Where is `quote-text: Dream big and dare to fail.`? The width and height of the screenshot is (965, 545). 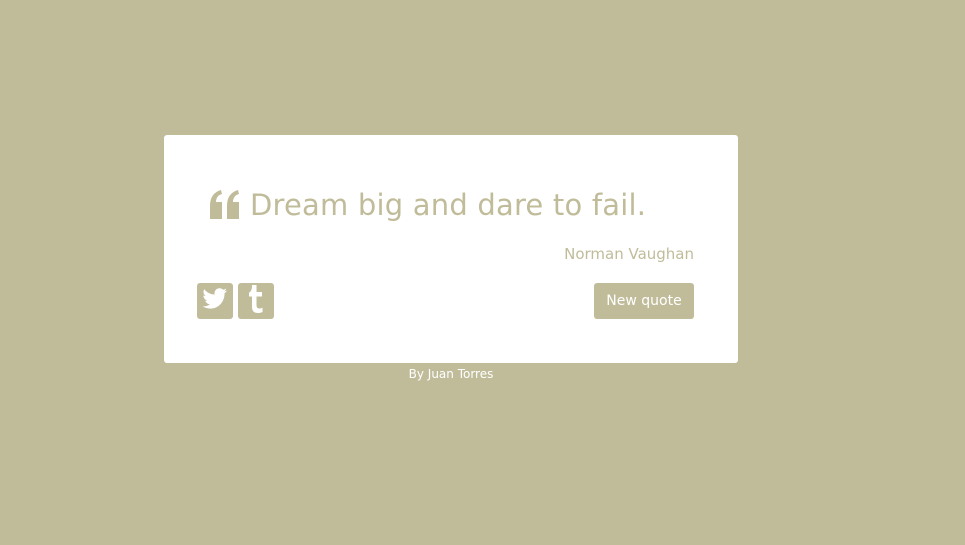 quote-text: Dream big and dare to fail. is located at coordinates (448, 205).